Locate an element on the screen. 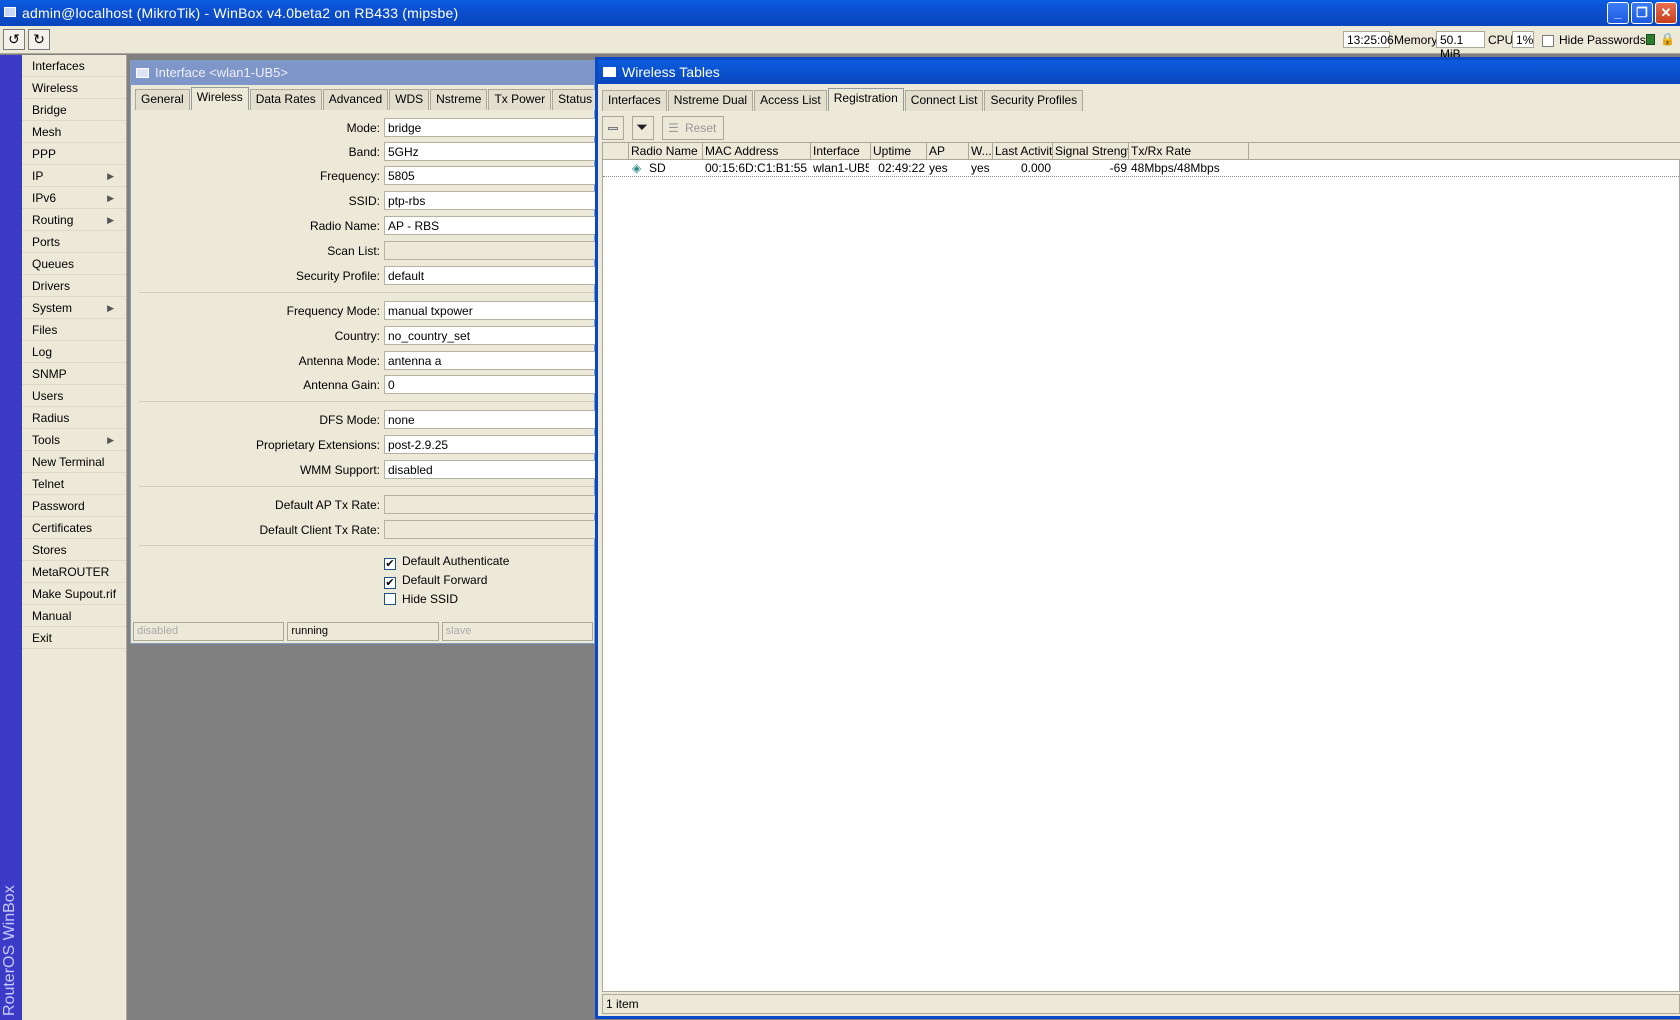 The height and width of the screenshot is (1020, 1680). hide-passwords-checkbox is located at coordinates (1548, 40).